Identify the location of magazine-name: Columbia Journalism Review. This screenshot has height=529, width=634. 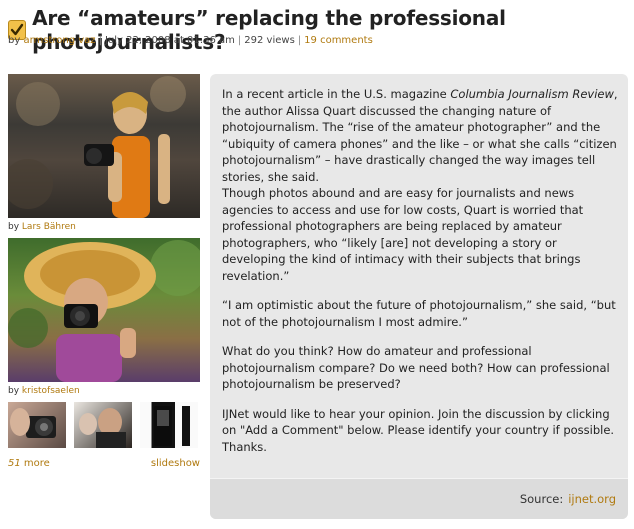
(532, 94).